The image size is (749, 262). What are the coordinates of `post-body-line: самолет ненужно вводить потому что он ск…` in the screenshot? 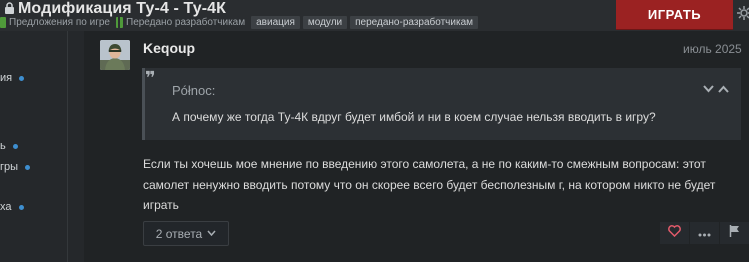 It's located at (429, 184).